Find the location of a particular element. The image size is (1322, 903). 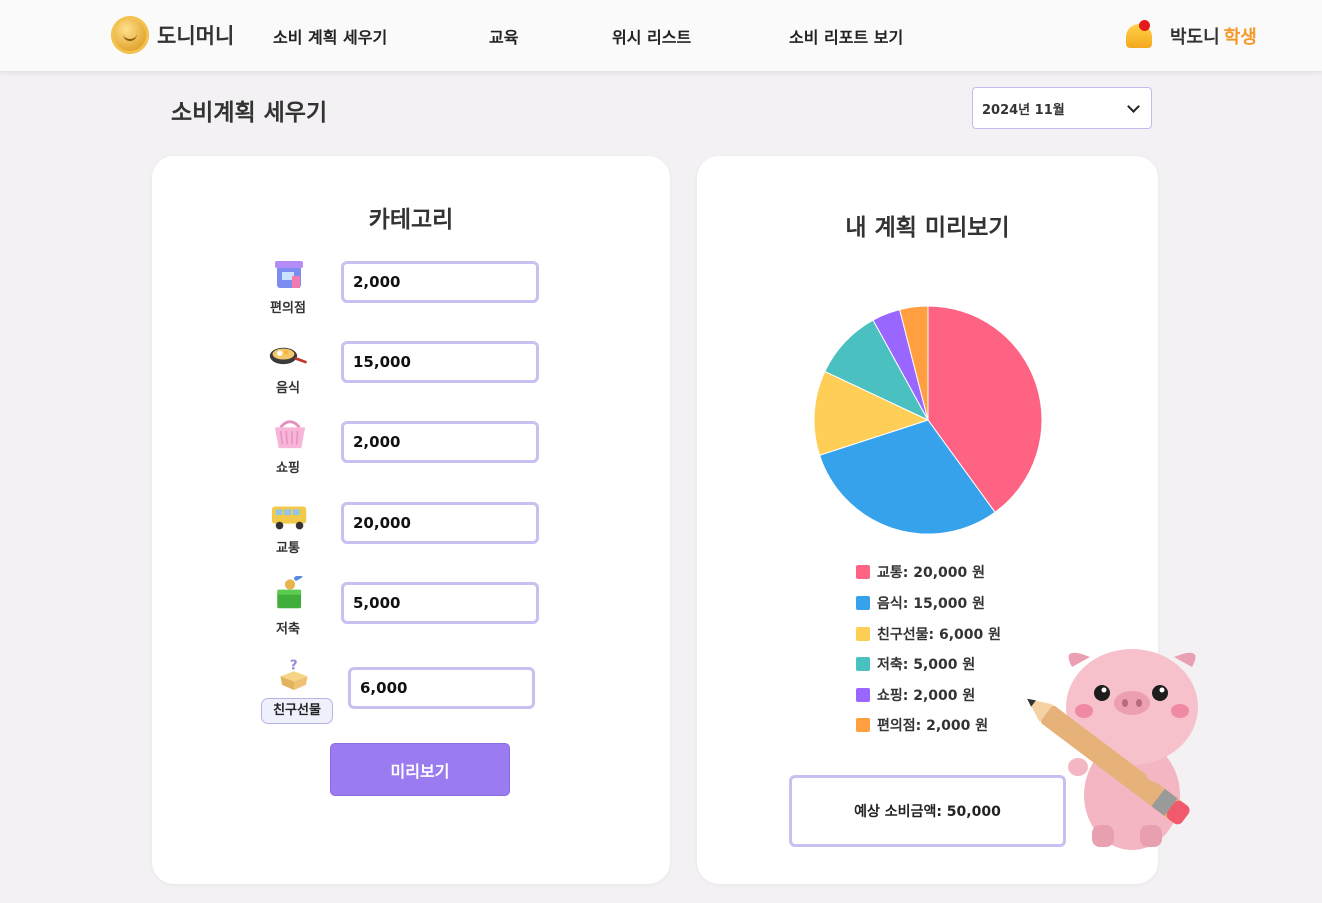

legend-item: 쇼핑: 2,000 원 is located at coordinates (915, 695).